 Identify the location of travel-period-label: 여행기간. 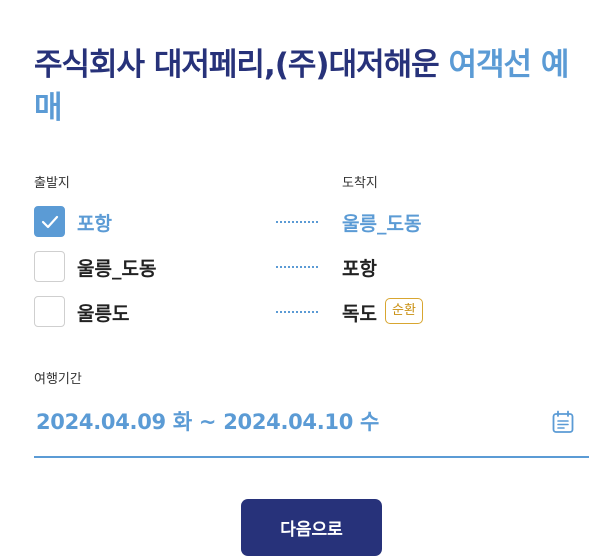
(58, 379).